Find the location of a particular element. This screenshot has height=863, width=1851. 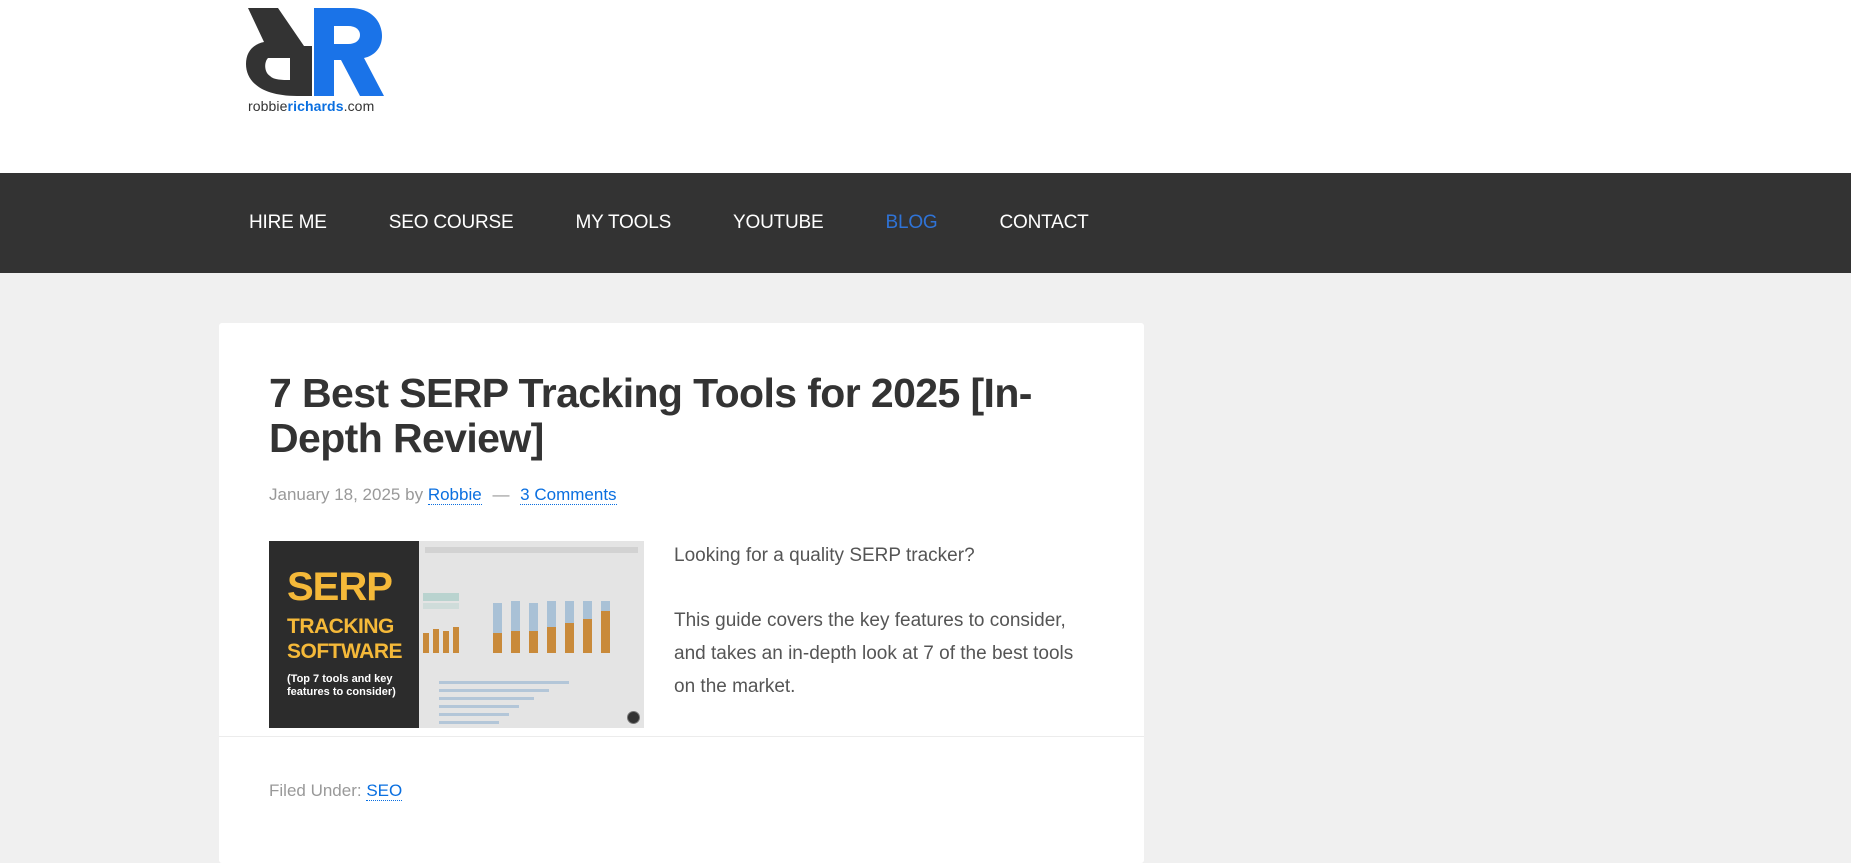

thumbnail-title-serp: SERP is located at coordinates (340, 587).